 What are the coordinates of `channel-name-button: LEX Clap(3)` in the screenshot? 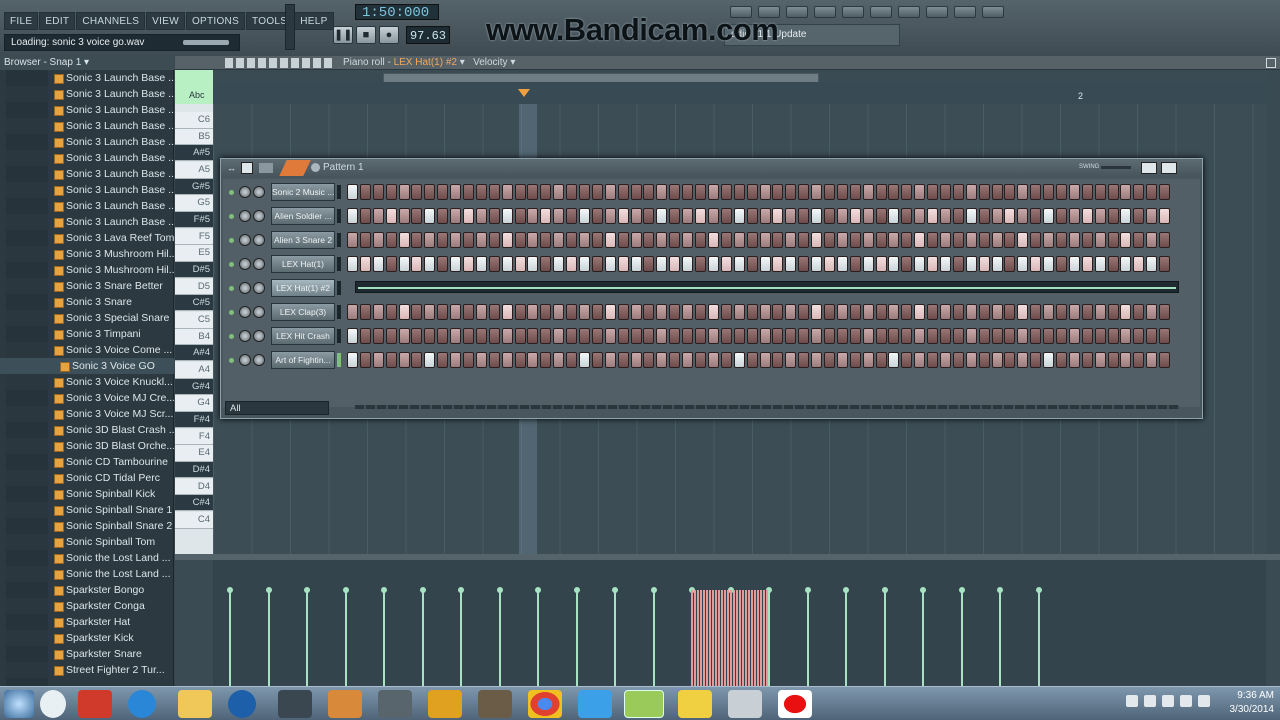 It's located at (303, 312).